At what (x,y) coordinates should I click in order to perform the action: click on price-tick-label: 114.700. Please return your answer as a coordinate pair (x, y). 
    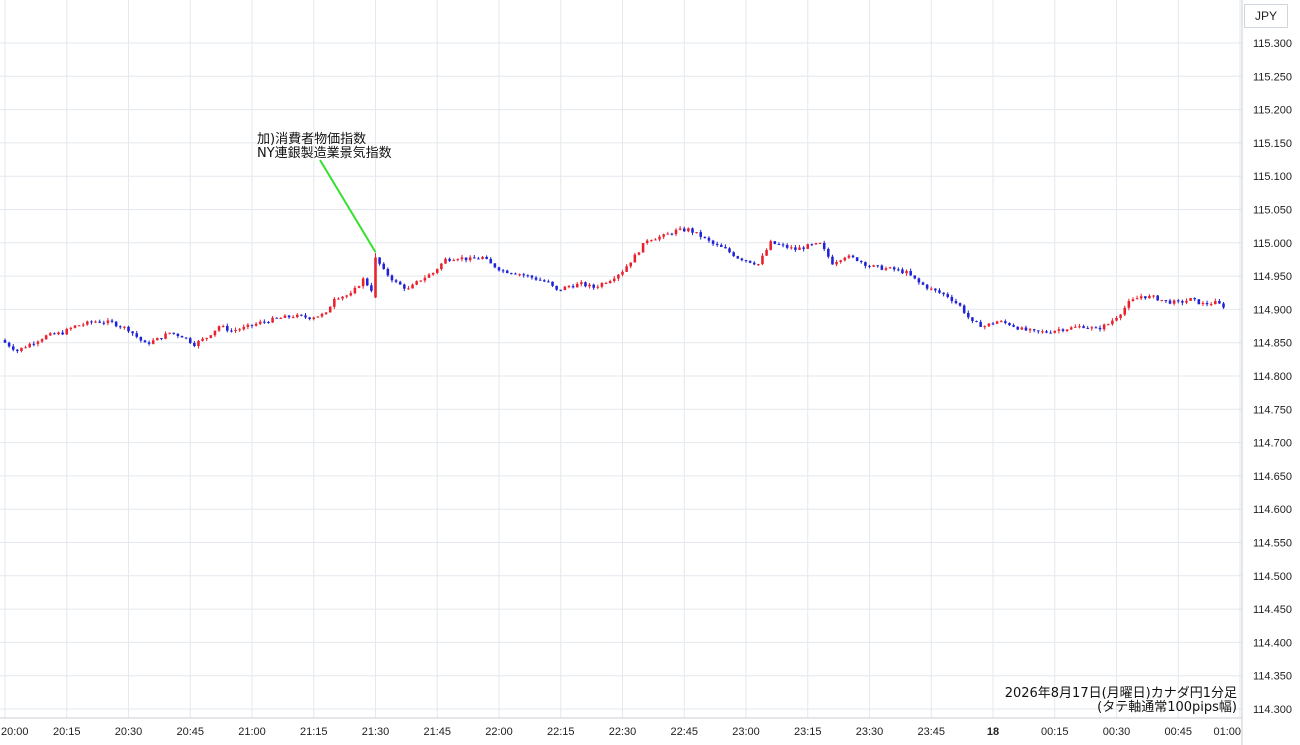
    Looking at the image, I should click on (1272, 444).